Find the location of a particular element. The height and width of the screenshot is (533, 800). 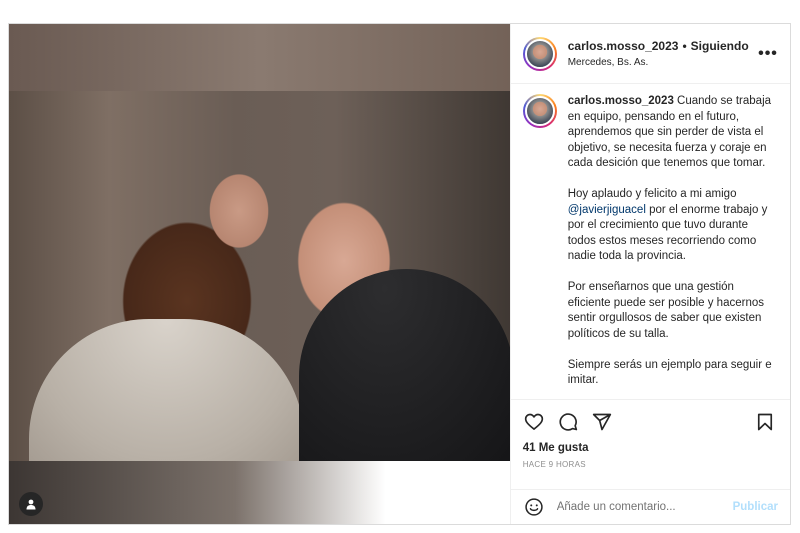

avatar is located at coordinates (539, 53).